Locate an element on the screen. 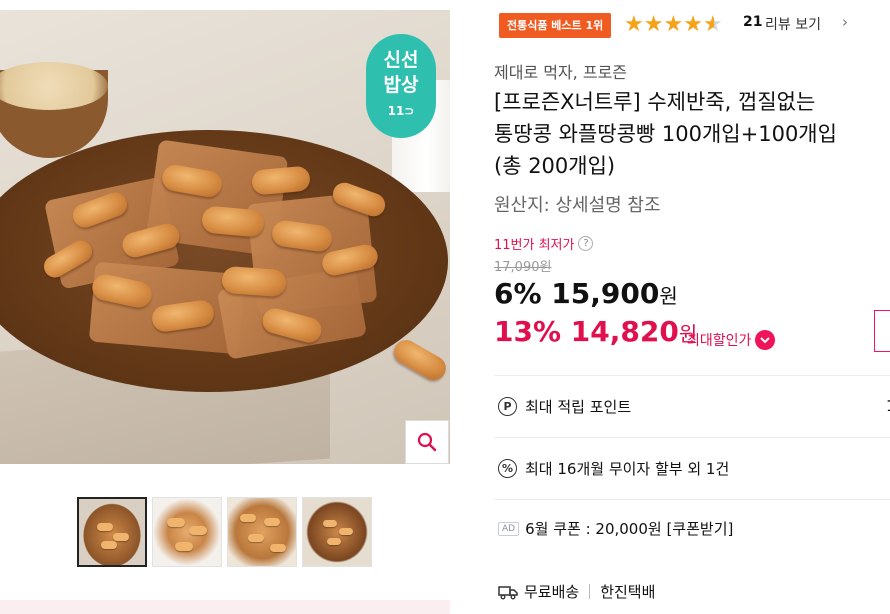  product-title-line3: (총 200개입) is located at coordinates (555, 166).